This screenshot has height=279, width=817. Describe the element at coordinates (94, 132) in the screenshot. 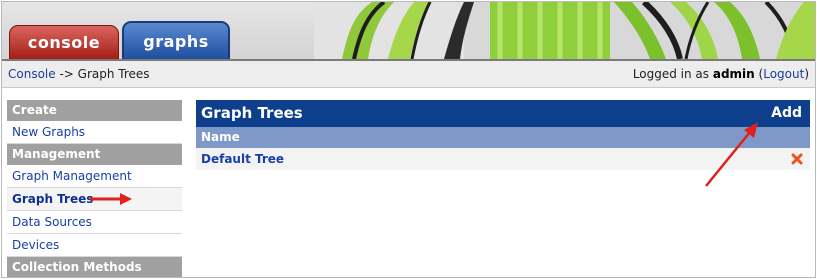

I see `menu-item-new-graphs: New Graphs` at that location.